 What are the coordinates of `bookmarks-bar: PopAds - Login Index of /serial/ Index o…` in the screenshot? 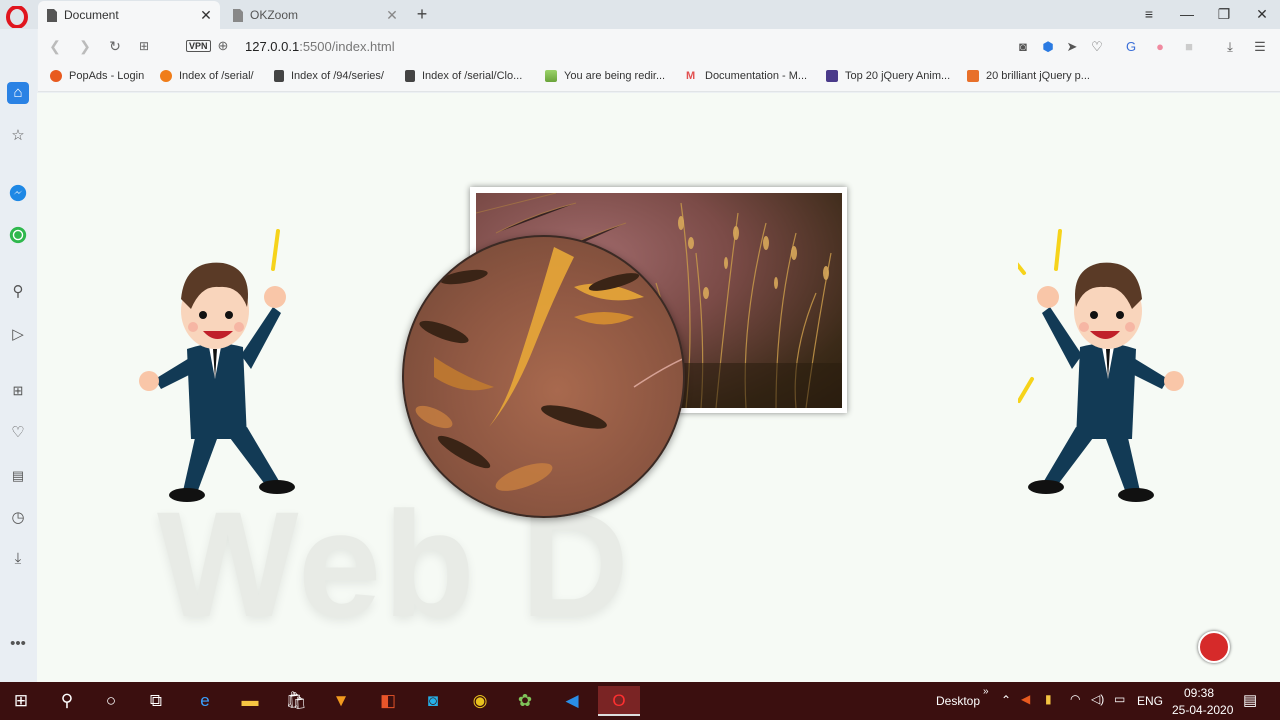 It's located at (659, 78).